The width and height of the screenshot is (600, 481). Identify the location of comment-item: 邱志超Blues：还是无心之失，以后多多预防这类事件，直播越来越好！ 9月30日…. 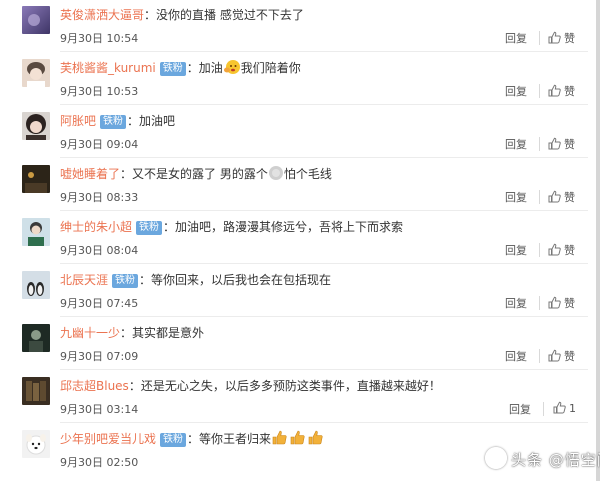
(298, 397).